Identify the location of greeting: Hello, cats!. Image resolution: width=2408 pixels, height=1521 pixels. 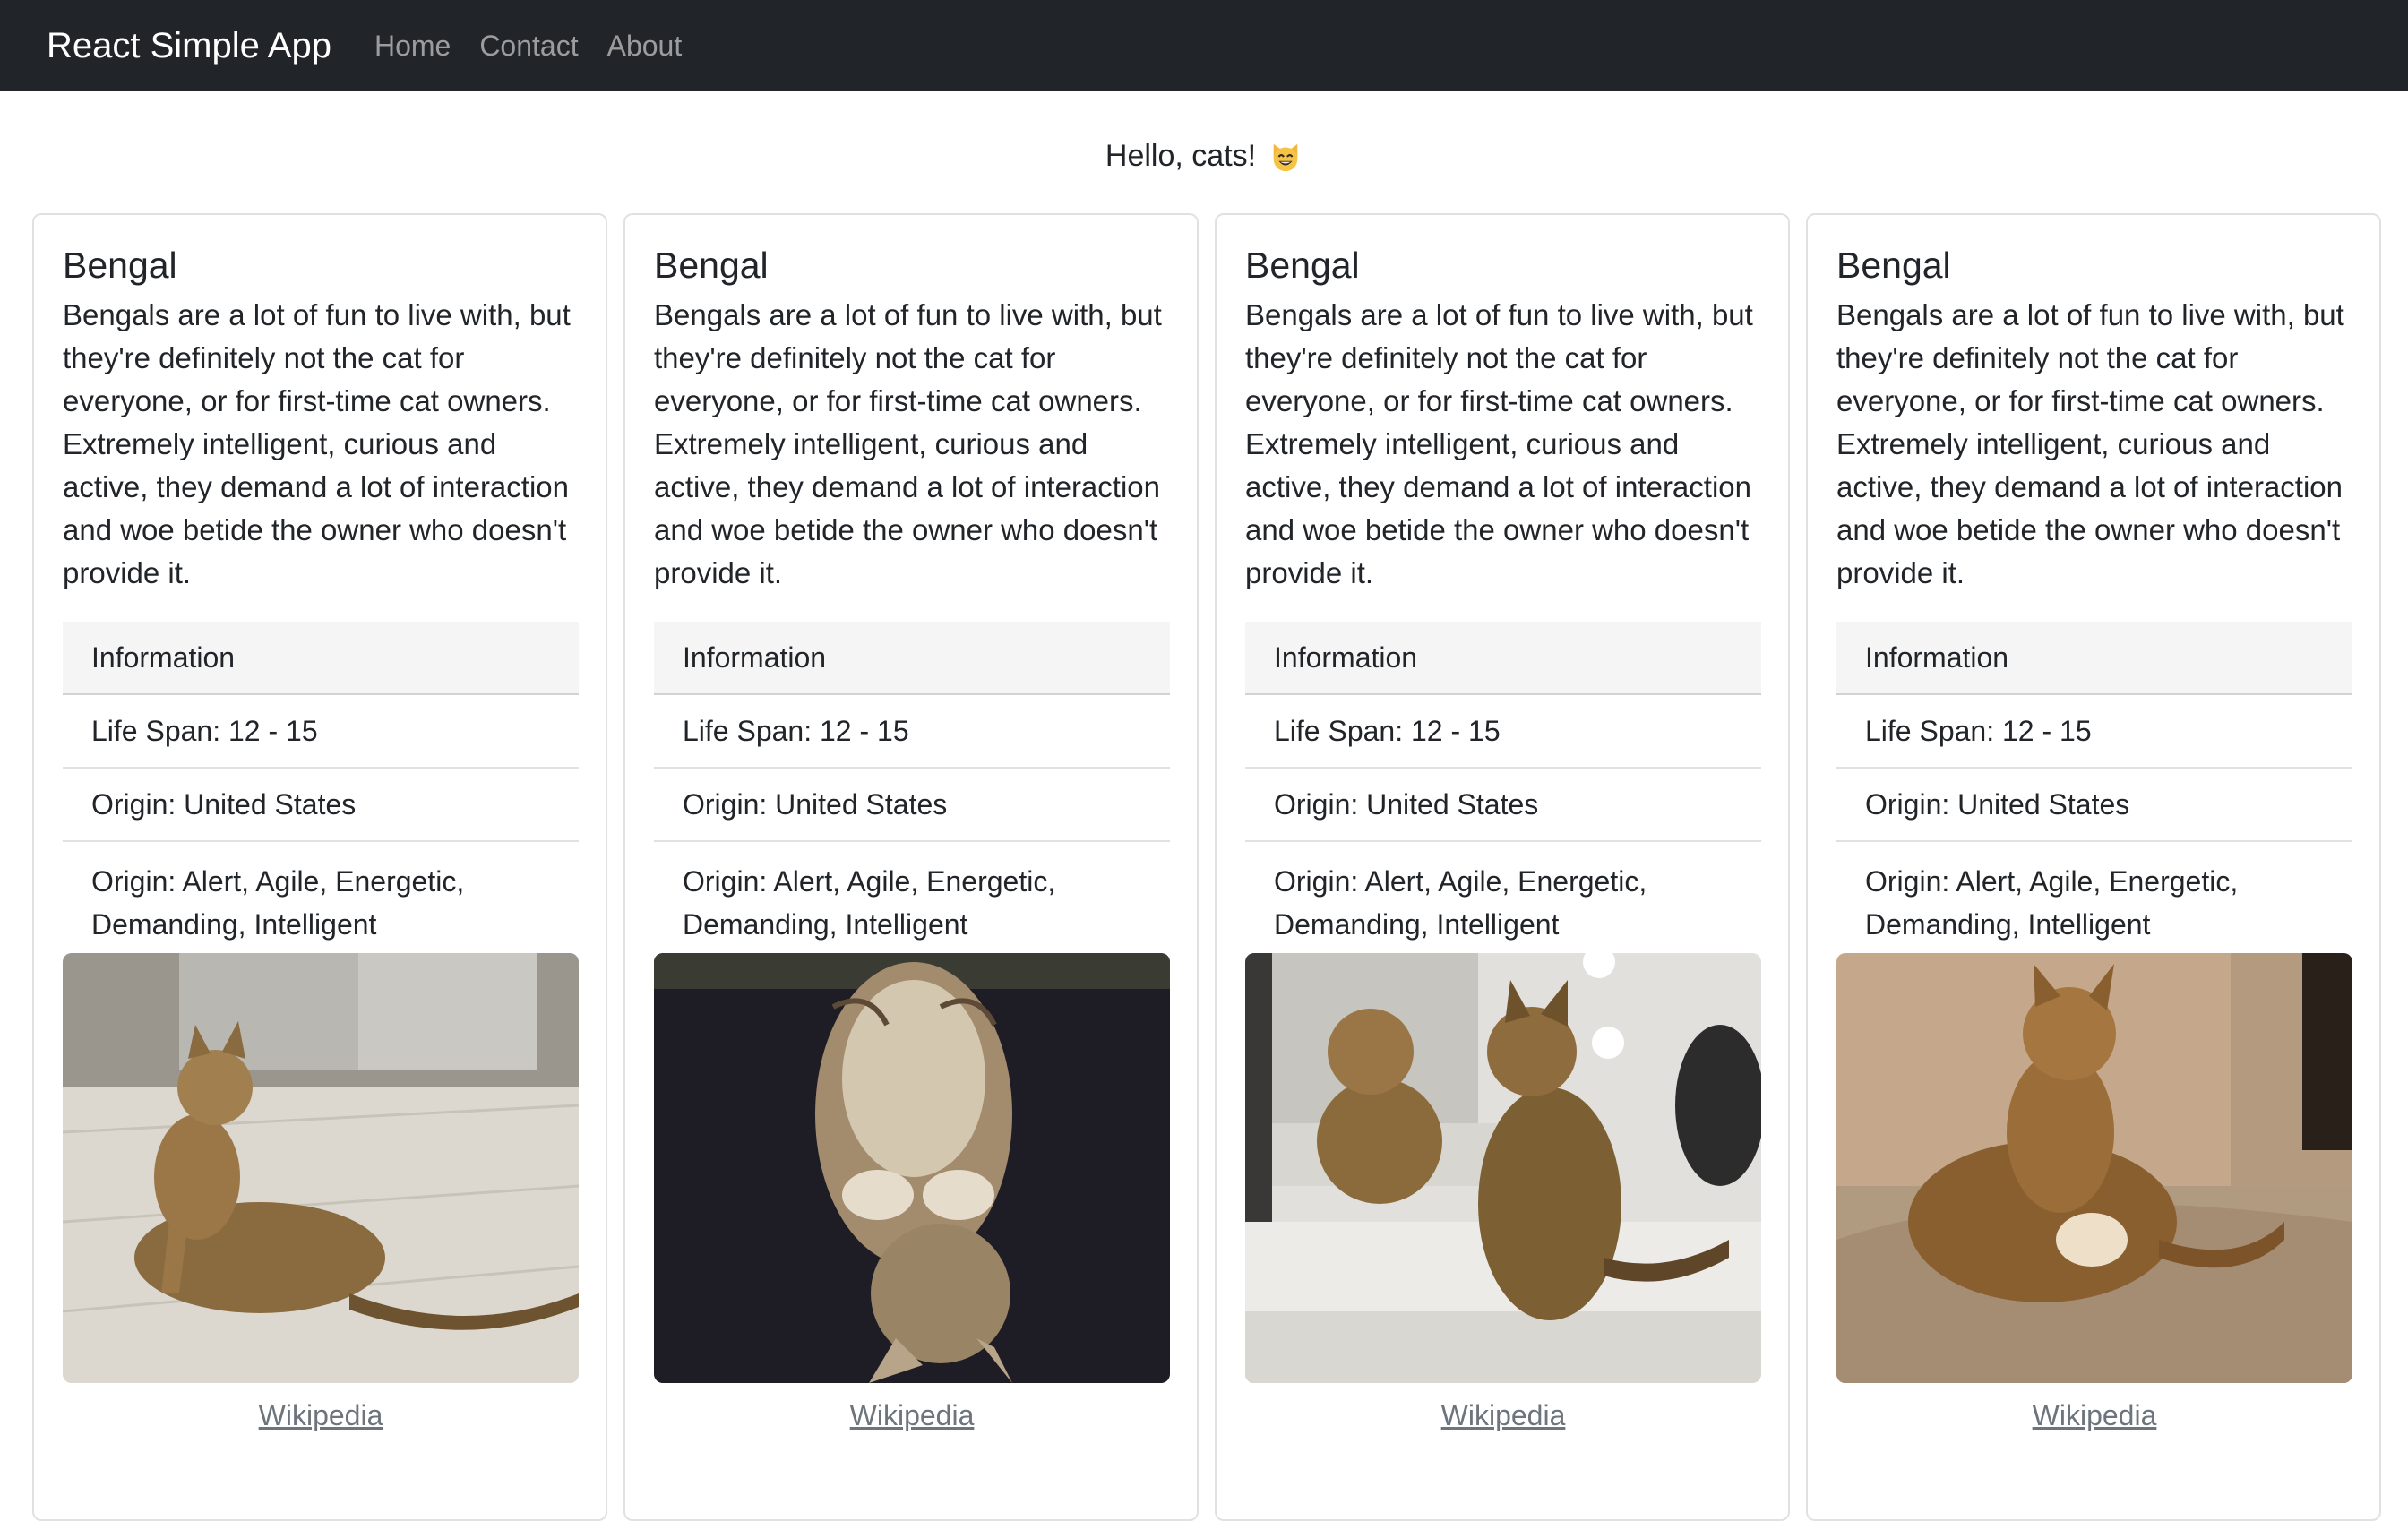
(1204, 156).